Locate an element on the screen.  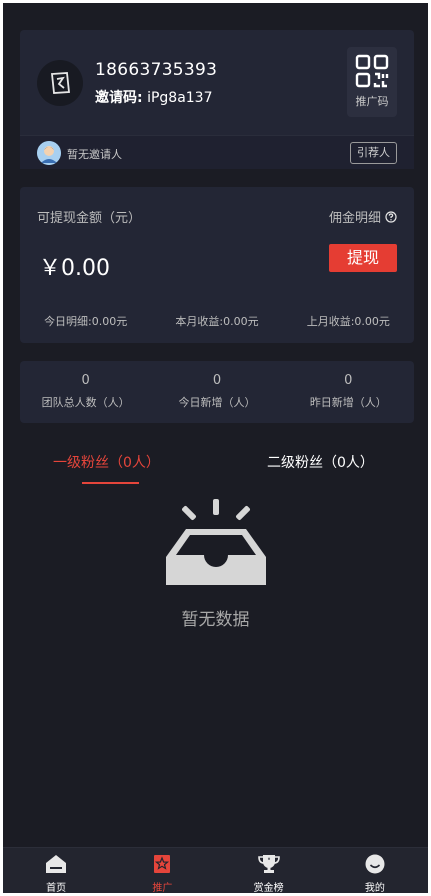
tabbar-bounty: 赏金榜 is located at coordinates (269, 870).